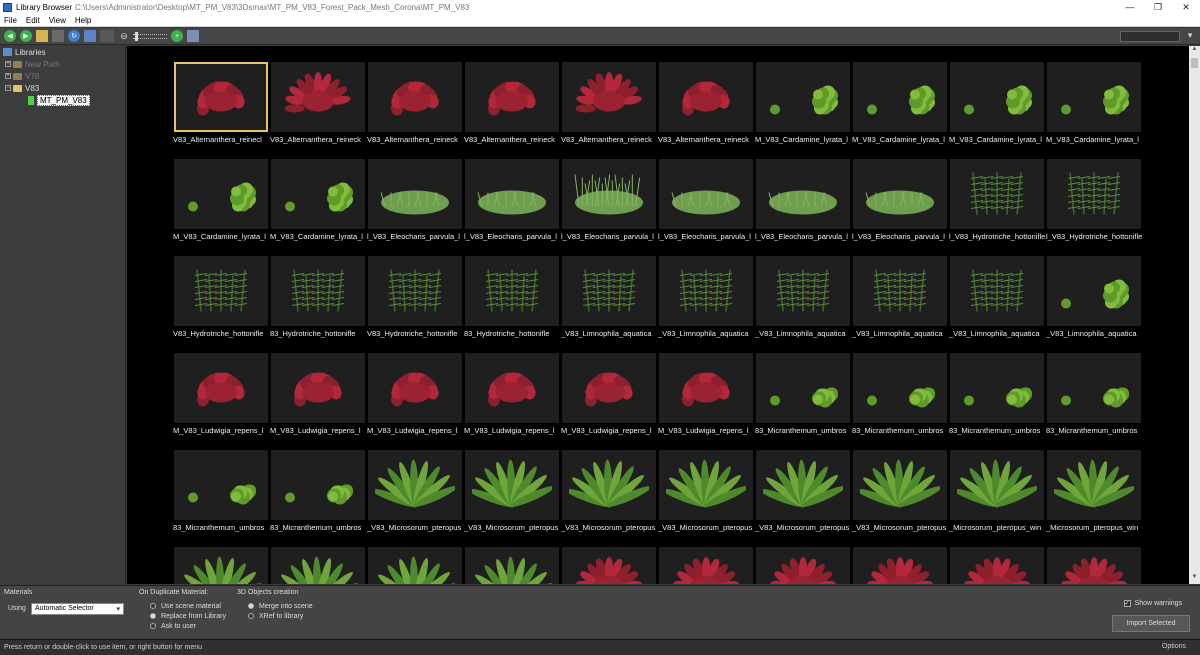  What do you see at coordinates (124, 36) in the screenshot?
I see `zoom-out-icon: ⊖` at bounding box center [124, 36].